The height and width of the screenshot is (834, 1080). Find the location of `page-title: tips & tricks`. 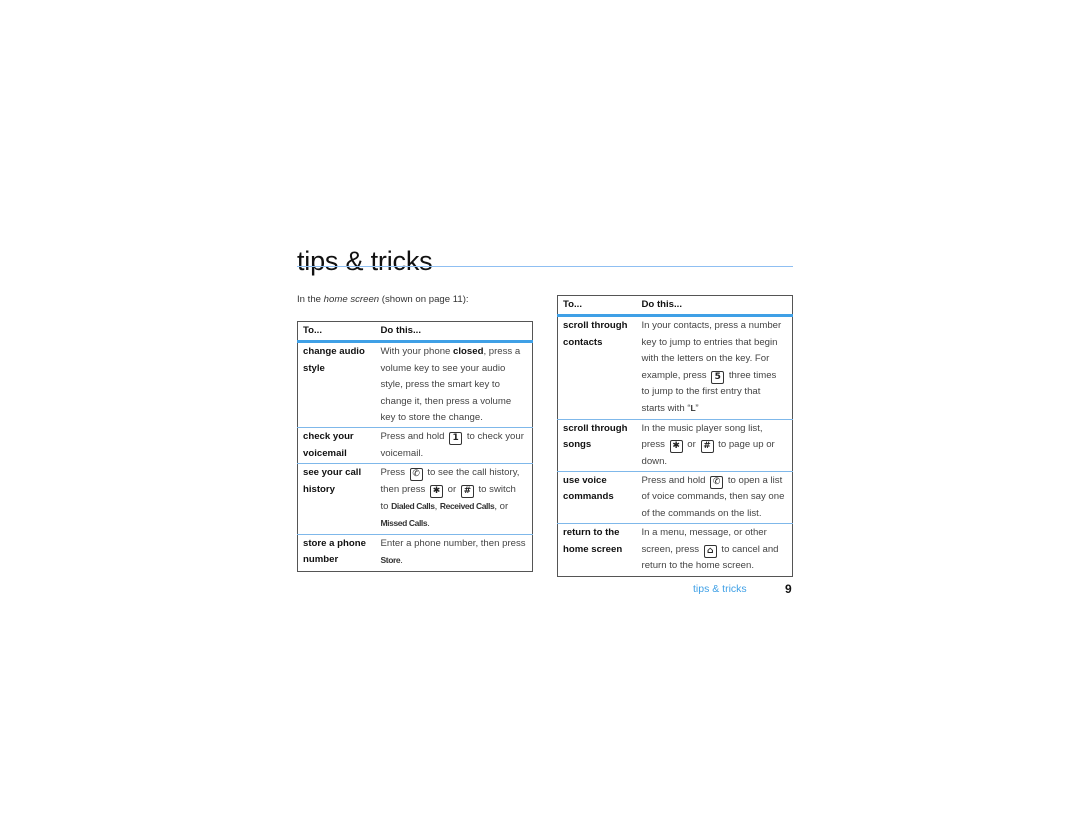

page-title: tips & tricks is located at coordinates (365, 261).